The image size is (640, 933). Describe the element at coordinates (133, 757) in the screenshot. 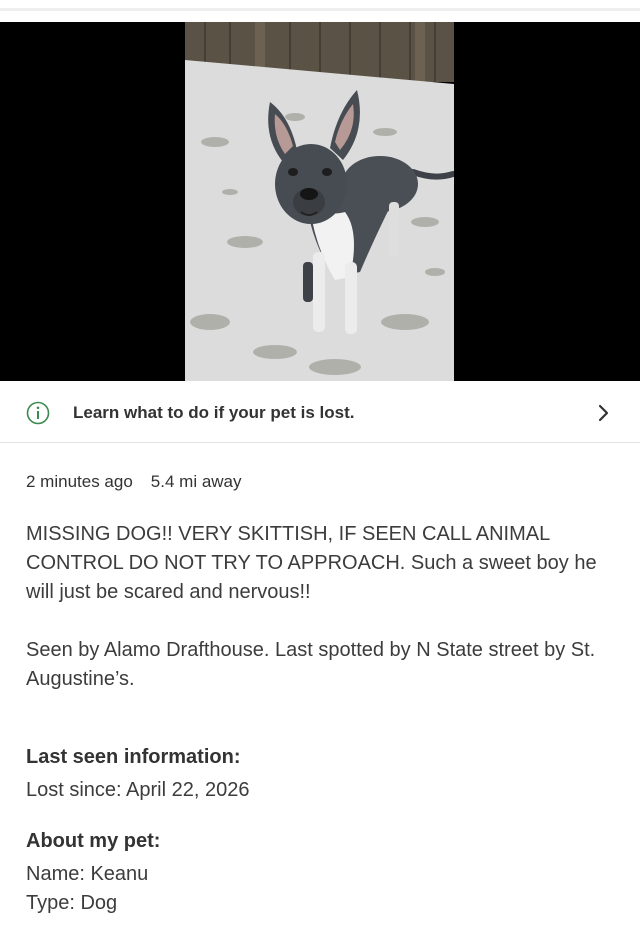

I see `last-seen-heading: Last seen information:` at that location.